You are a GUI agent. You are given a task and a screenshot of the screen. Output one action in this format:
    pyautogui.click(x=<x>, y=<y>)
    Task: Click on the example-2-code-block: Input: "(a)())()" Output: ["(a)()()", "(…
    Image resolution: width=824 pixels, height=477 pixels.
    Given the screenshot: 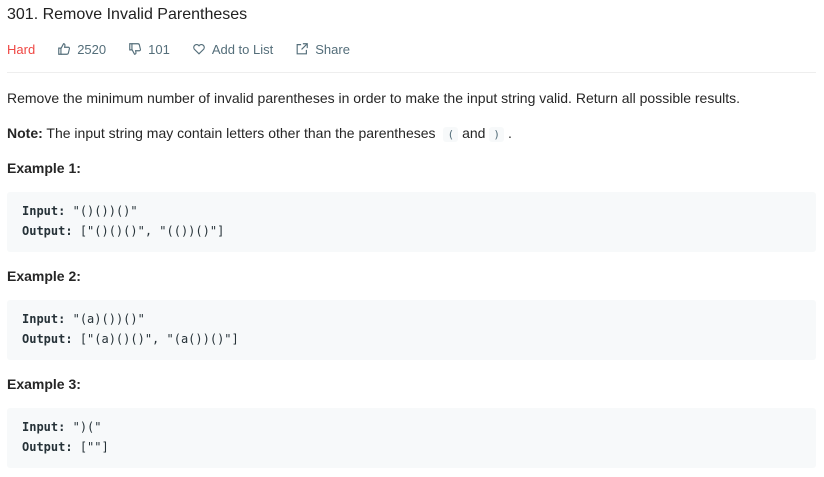 What is the action you would take?
    pyautogui.click(x=411, y=330)
    